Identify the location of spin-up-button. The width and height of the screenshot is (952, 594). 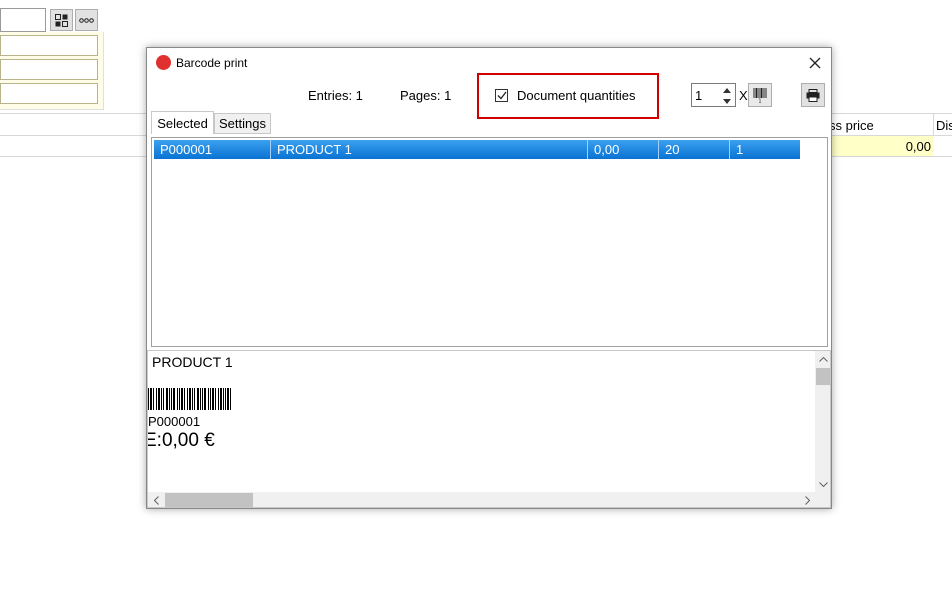
(727, 90).